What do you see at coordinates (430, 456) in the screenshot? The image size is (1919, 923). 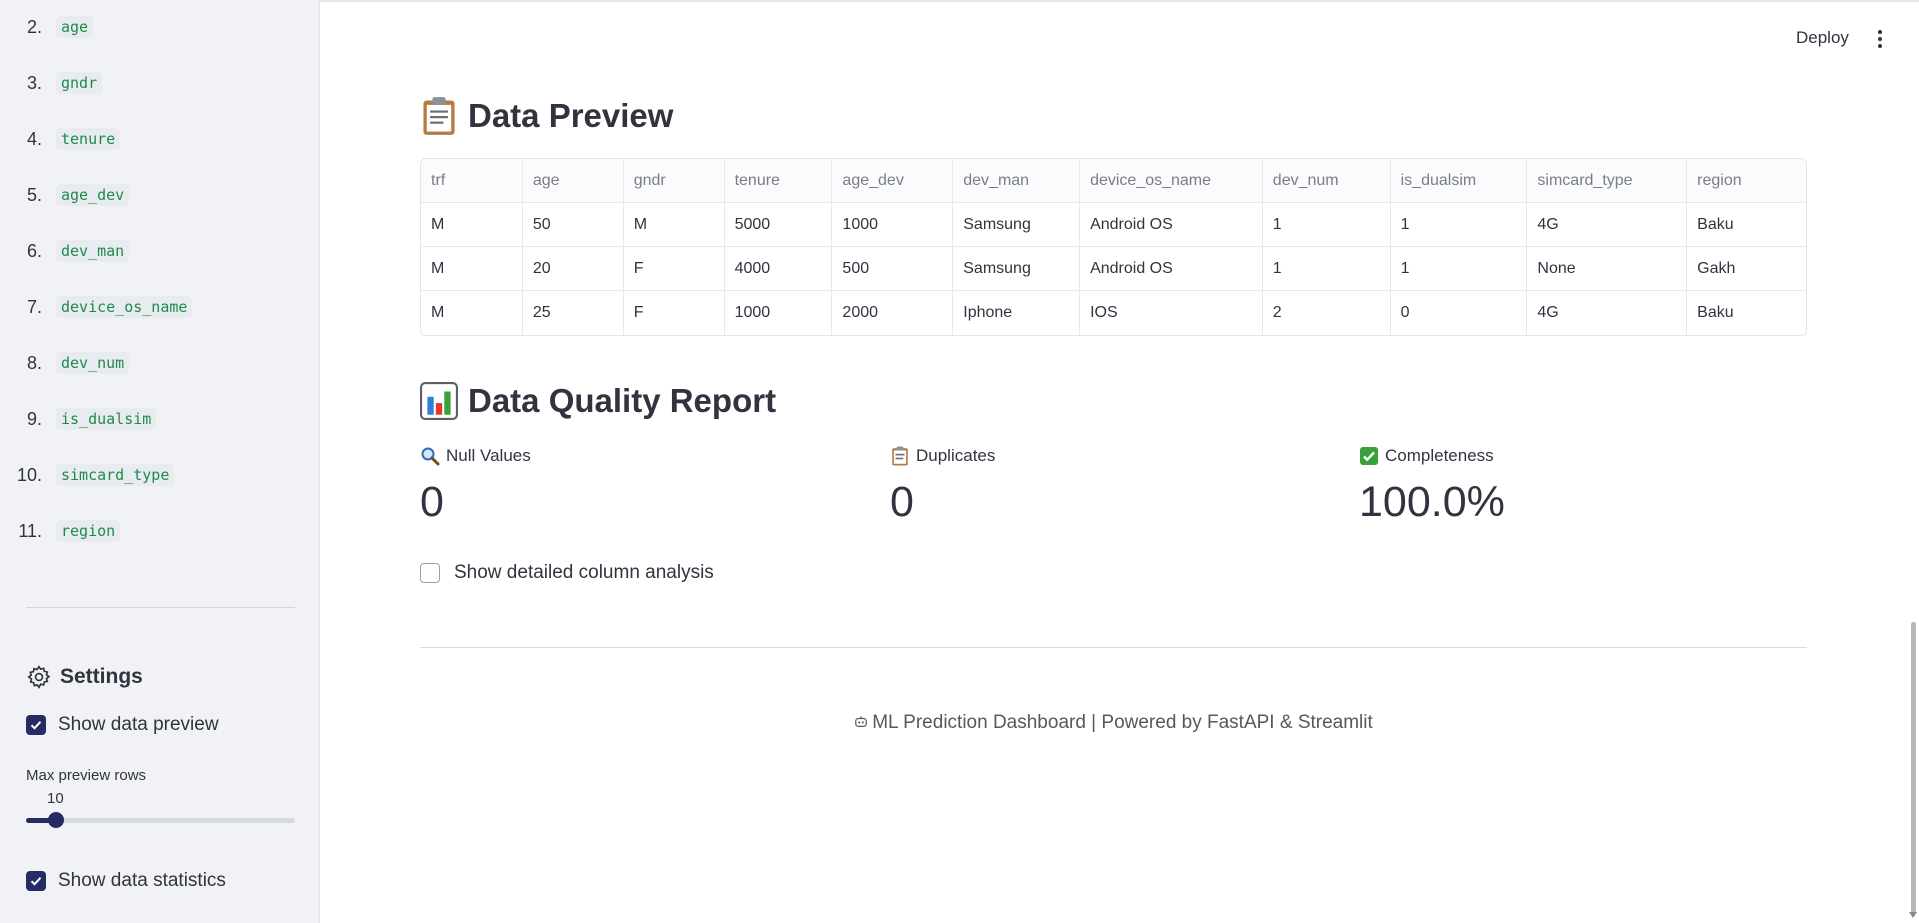 I see `magnifier-icon` at bounding box center [430, 456].